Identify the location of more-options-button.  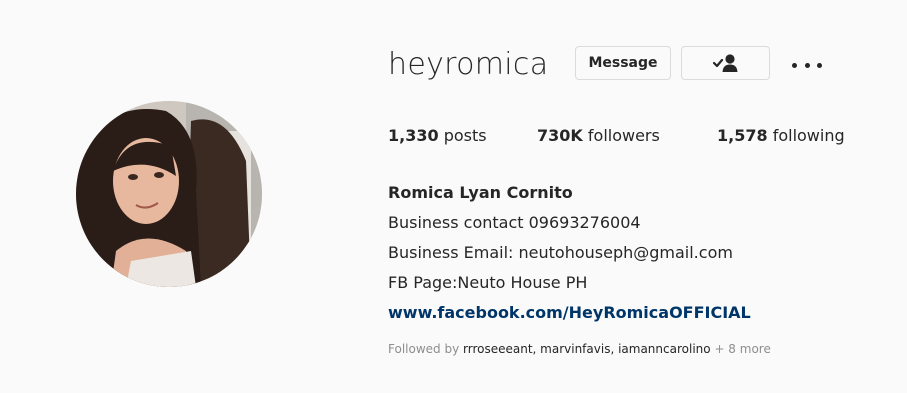
(807, 65).